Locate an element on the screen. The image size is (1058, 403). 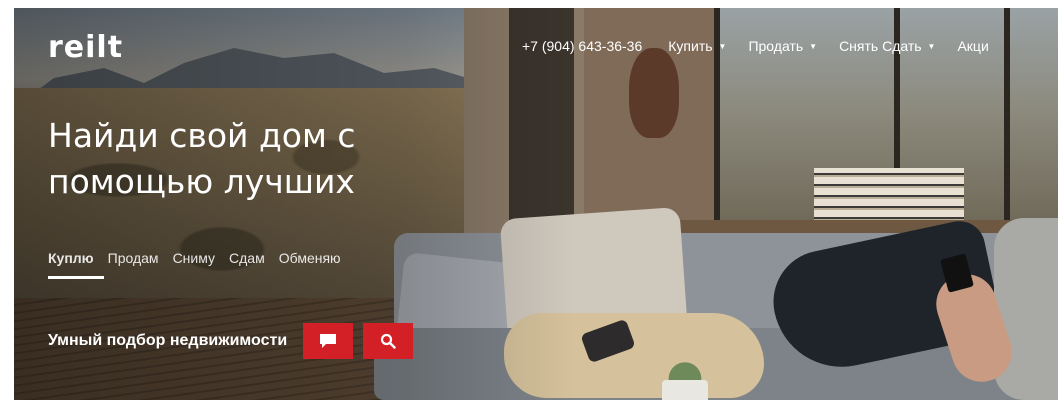
chat-icon is located at coordinates (328, 341).